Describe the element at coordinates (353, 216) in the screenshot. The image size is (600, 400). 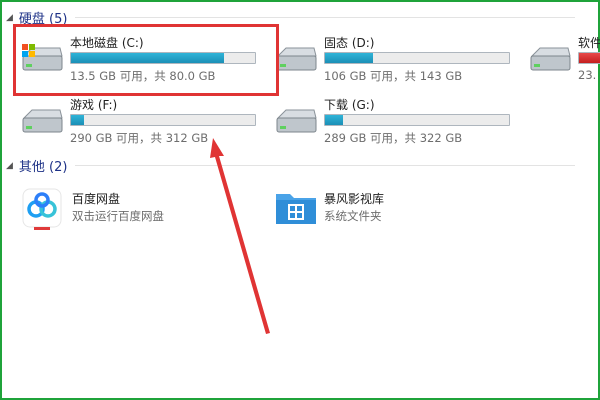
I see `app-baofeng-library-desc: 系统文件夹` at that location.